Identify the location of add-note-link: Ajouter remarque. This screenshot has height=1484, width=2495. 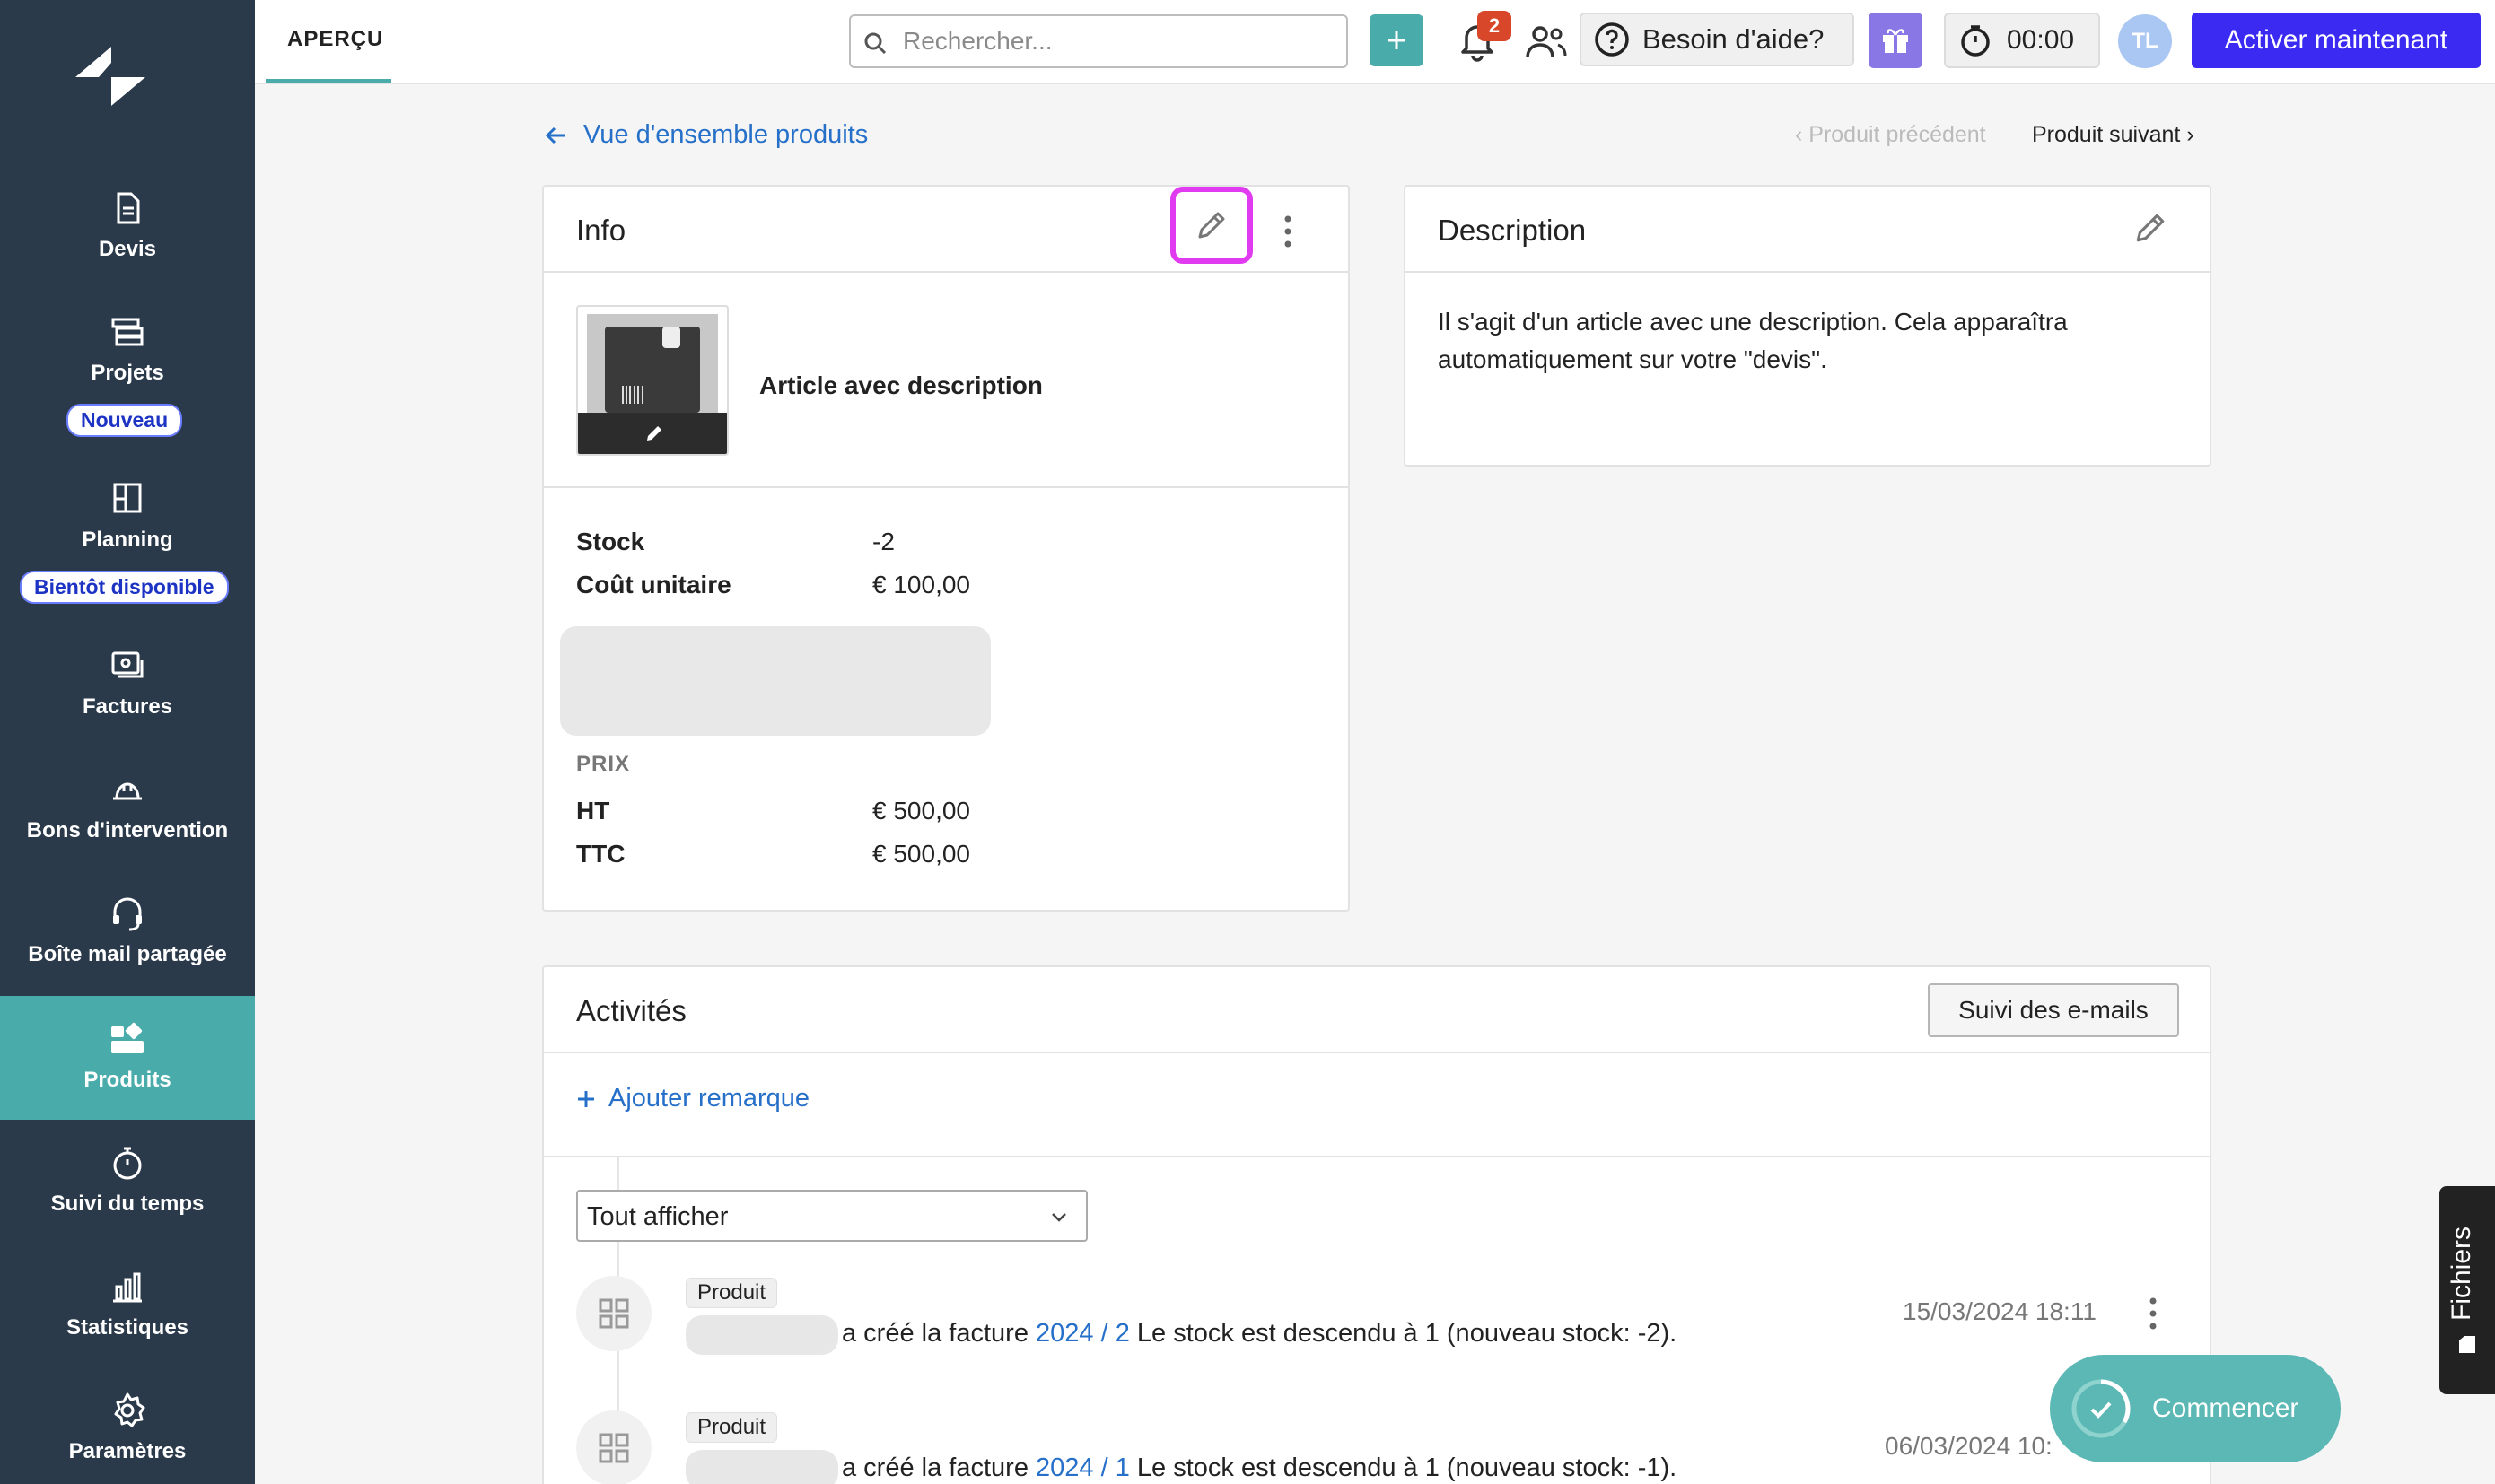
(693, 1098).